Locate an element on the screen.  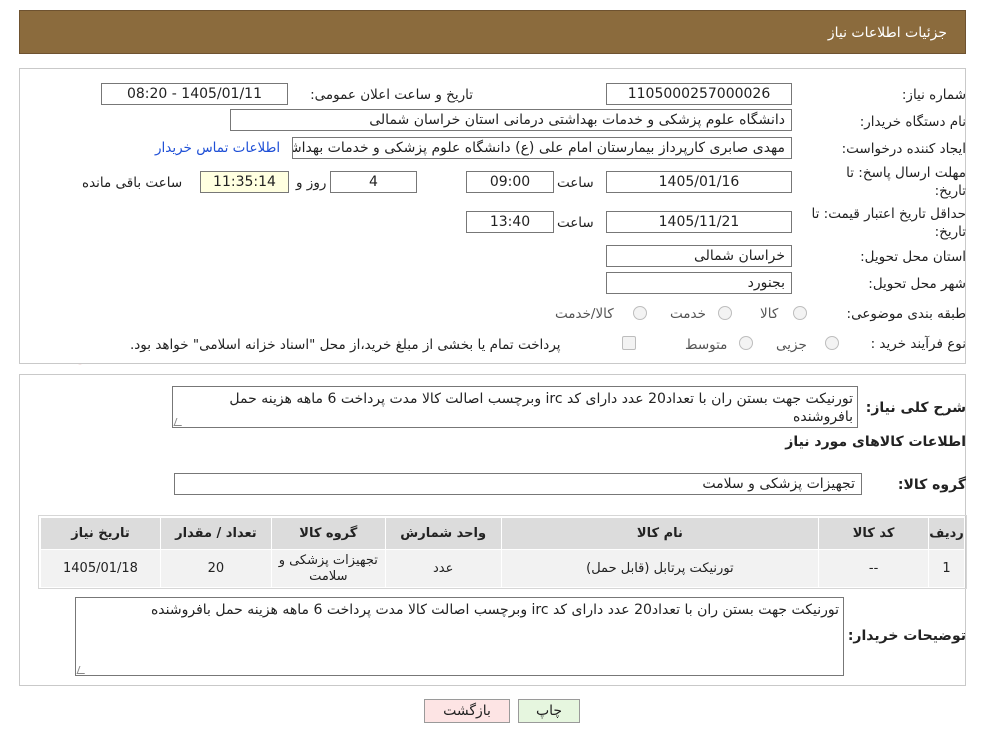
purchase-type-label: نوع فرآیند خرید : is located at coordinates (918, 344).